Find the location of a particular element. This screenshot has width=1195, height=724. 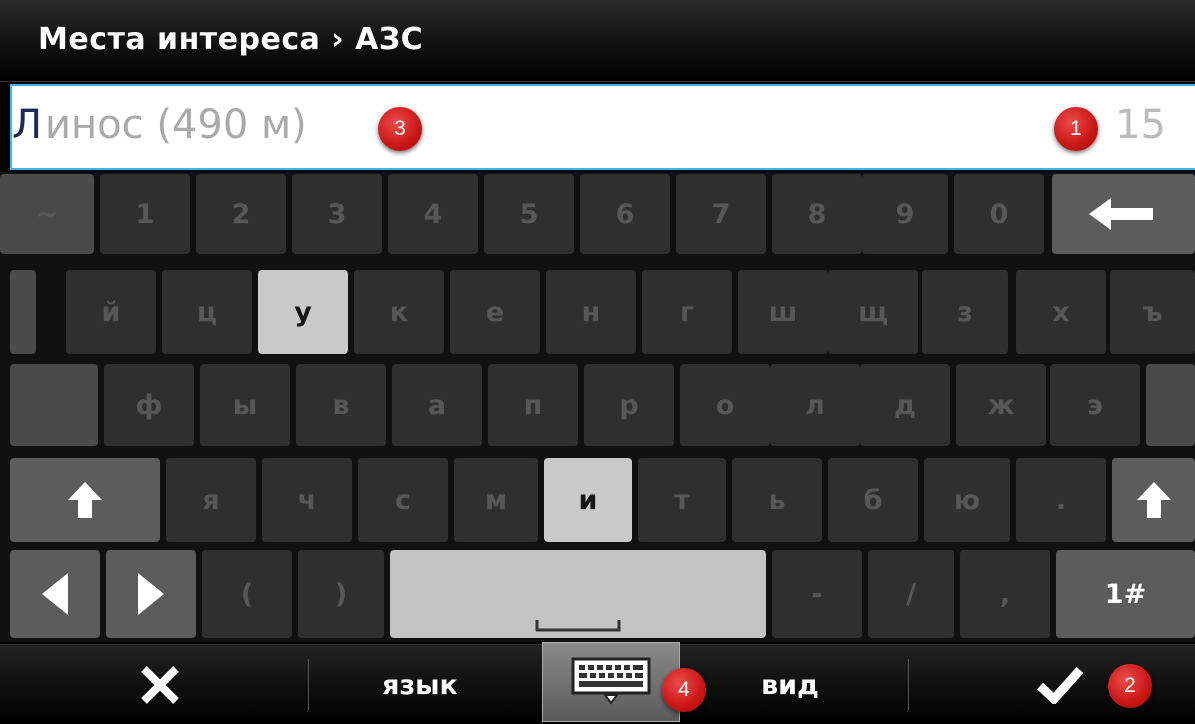

key-с: с is located at coordinates (403, 500).